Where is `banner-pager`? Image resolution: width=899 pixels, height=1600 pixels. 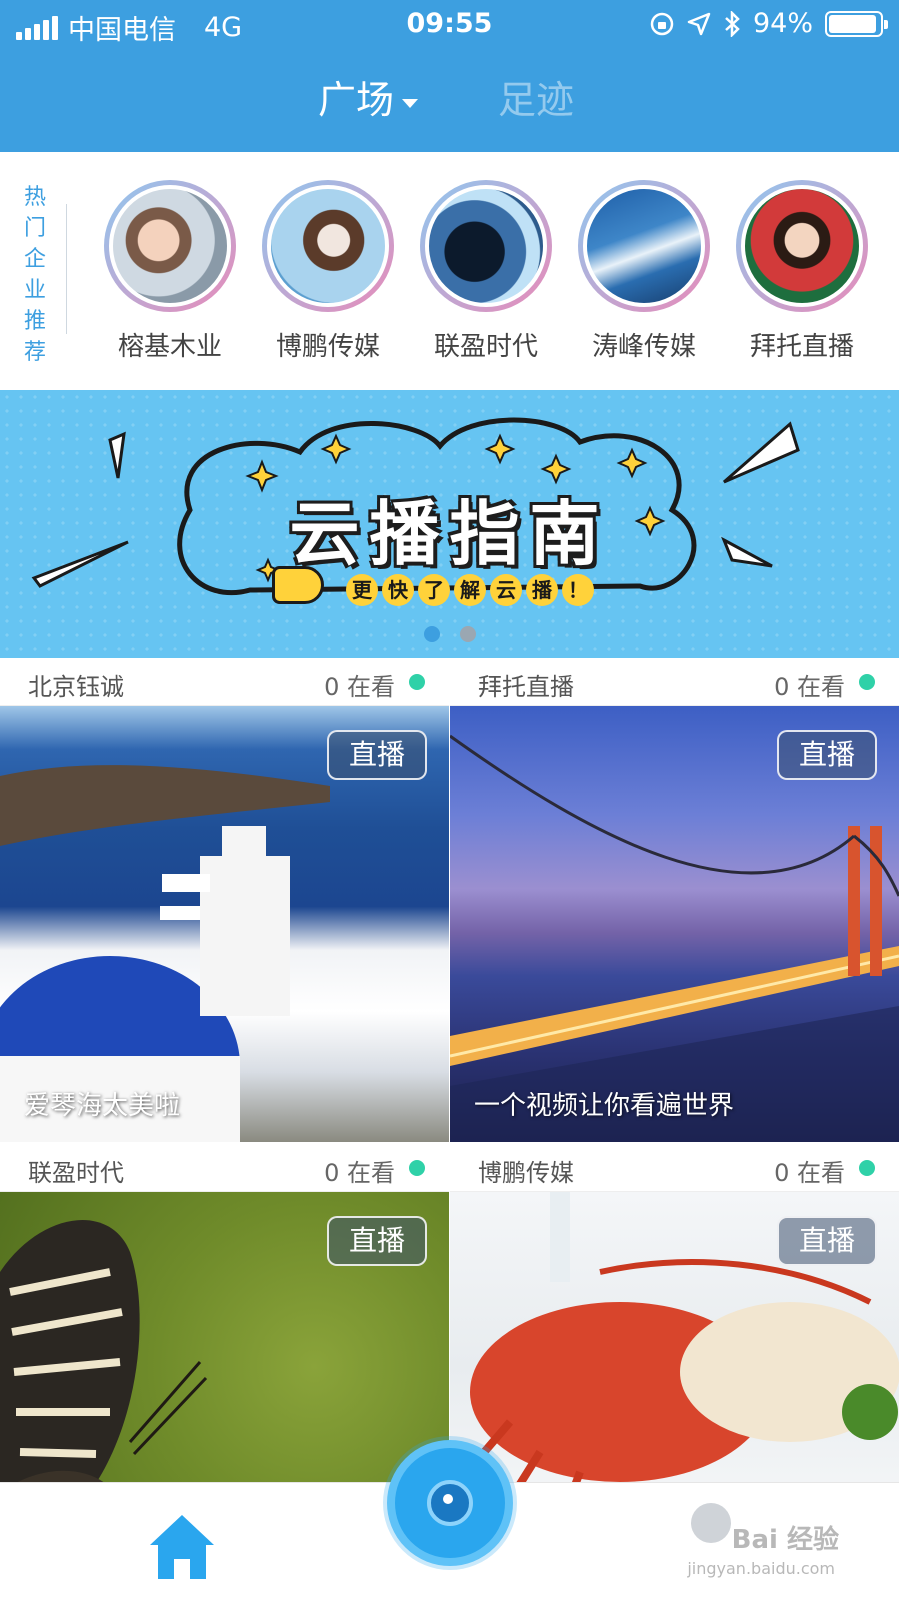 banner-pager is located at coordinates (449, 634).